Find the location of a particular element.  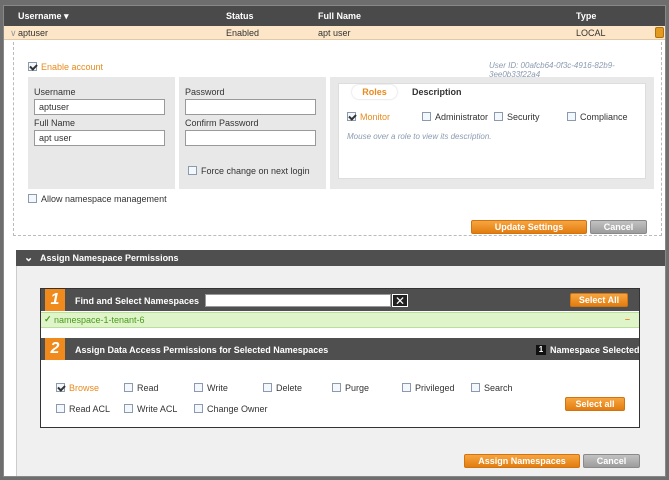

force-change-checkbox: Force change on next login is located at coordinates (249, 170).